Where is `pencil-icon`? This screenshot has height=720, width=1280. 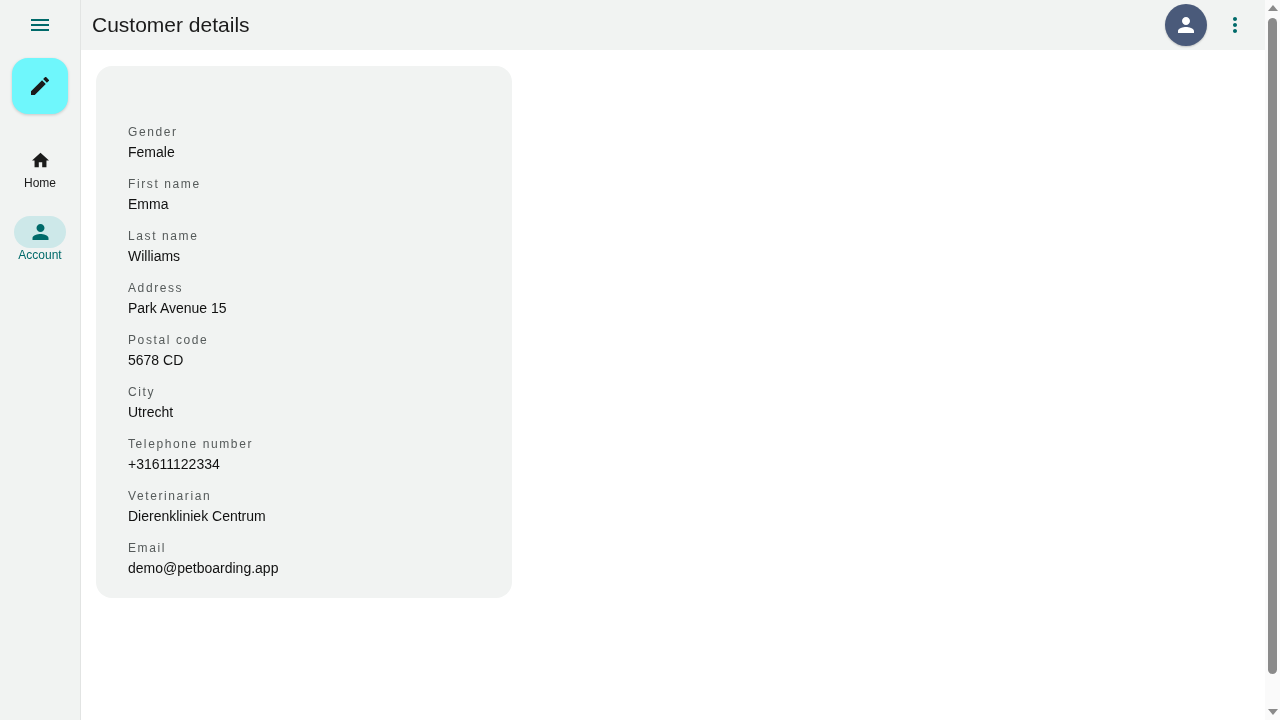
pencil-icon is located at coordinates (40, 86).